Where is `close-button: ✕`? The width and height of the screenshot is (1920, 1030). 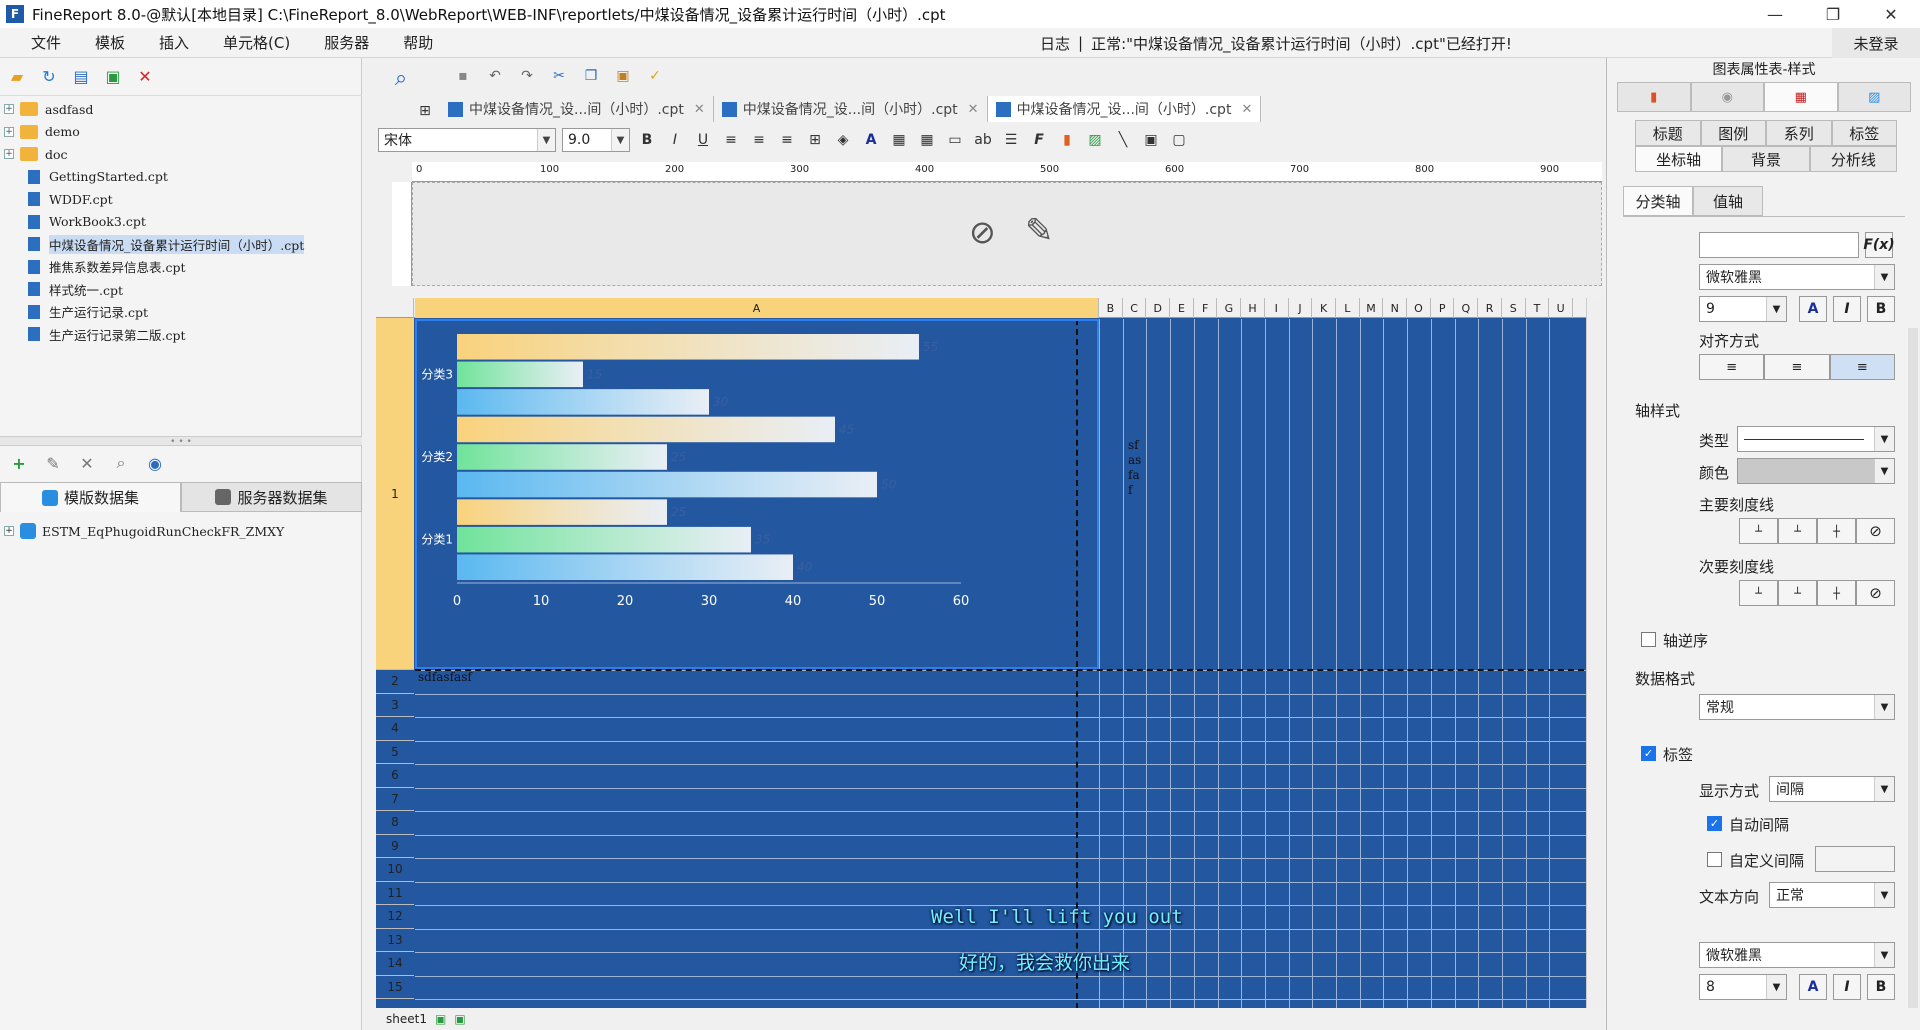 close-button: ✕ is located at coordinates (1891, 14).